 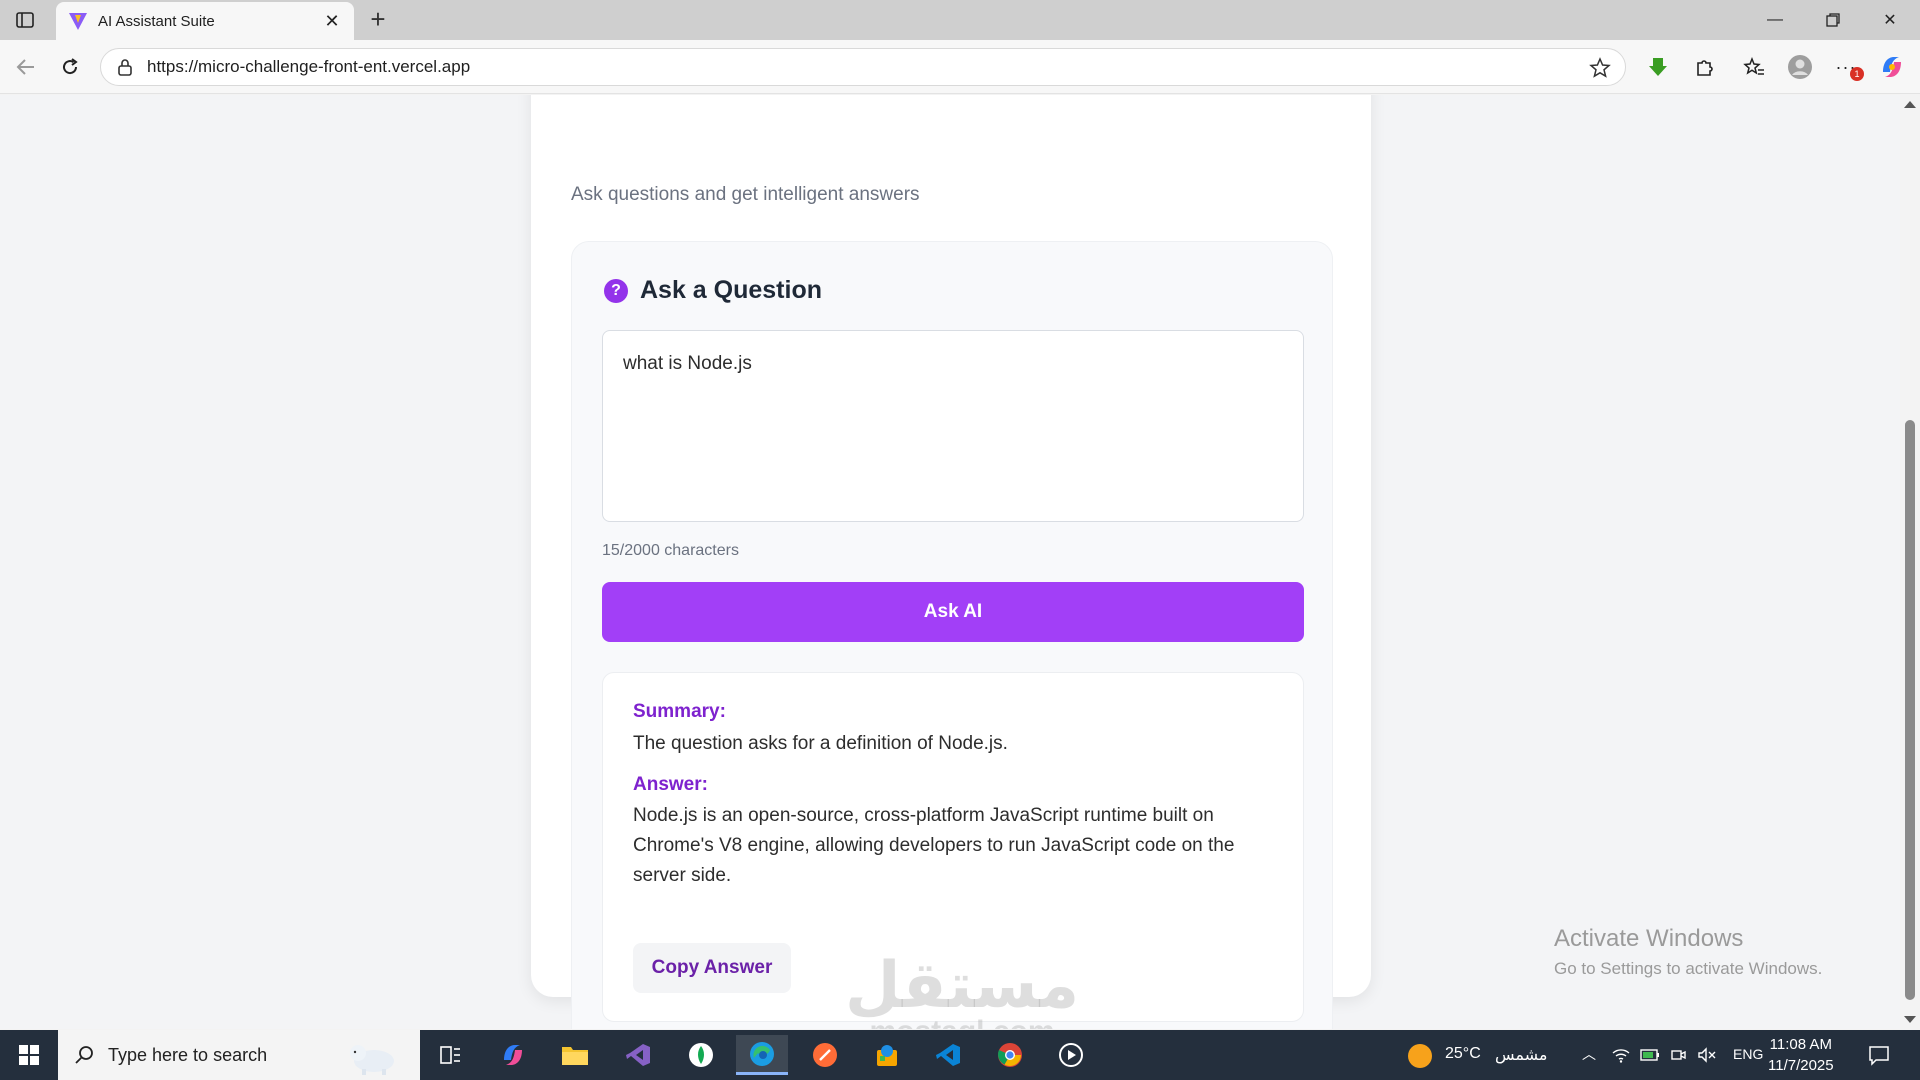 What do you see at coordinates (26, 67) in the screenshot?
I see `back-arrow-icon` at bounding box center [26, 67].